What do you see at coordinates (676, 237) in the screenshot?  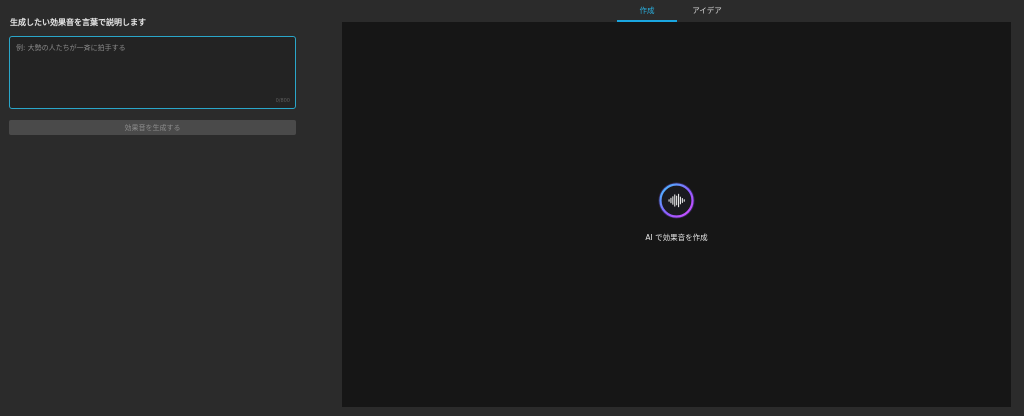 I see `preview-caption: AI で効果音を作成` at bounding box center [676, 237].